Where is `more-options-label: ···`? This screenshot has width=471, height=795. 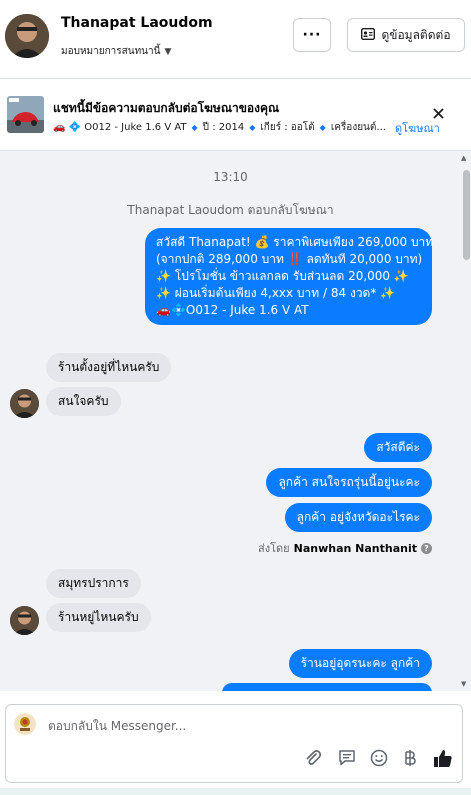 more-options-label: ··· is located at coordinates (312, 35).